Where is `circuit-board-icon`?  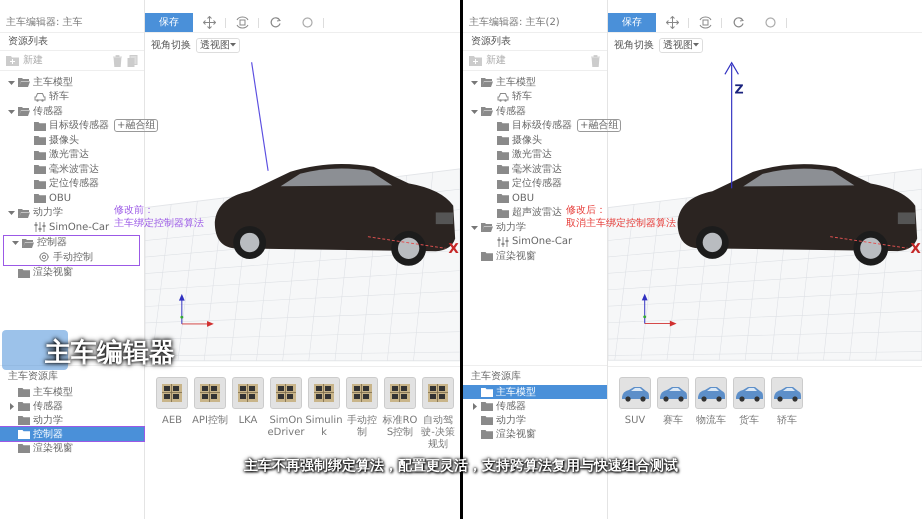 circuit-board-icon is located at coordinates (210, 393).